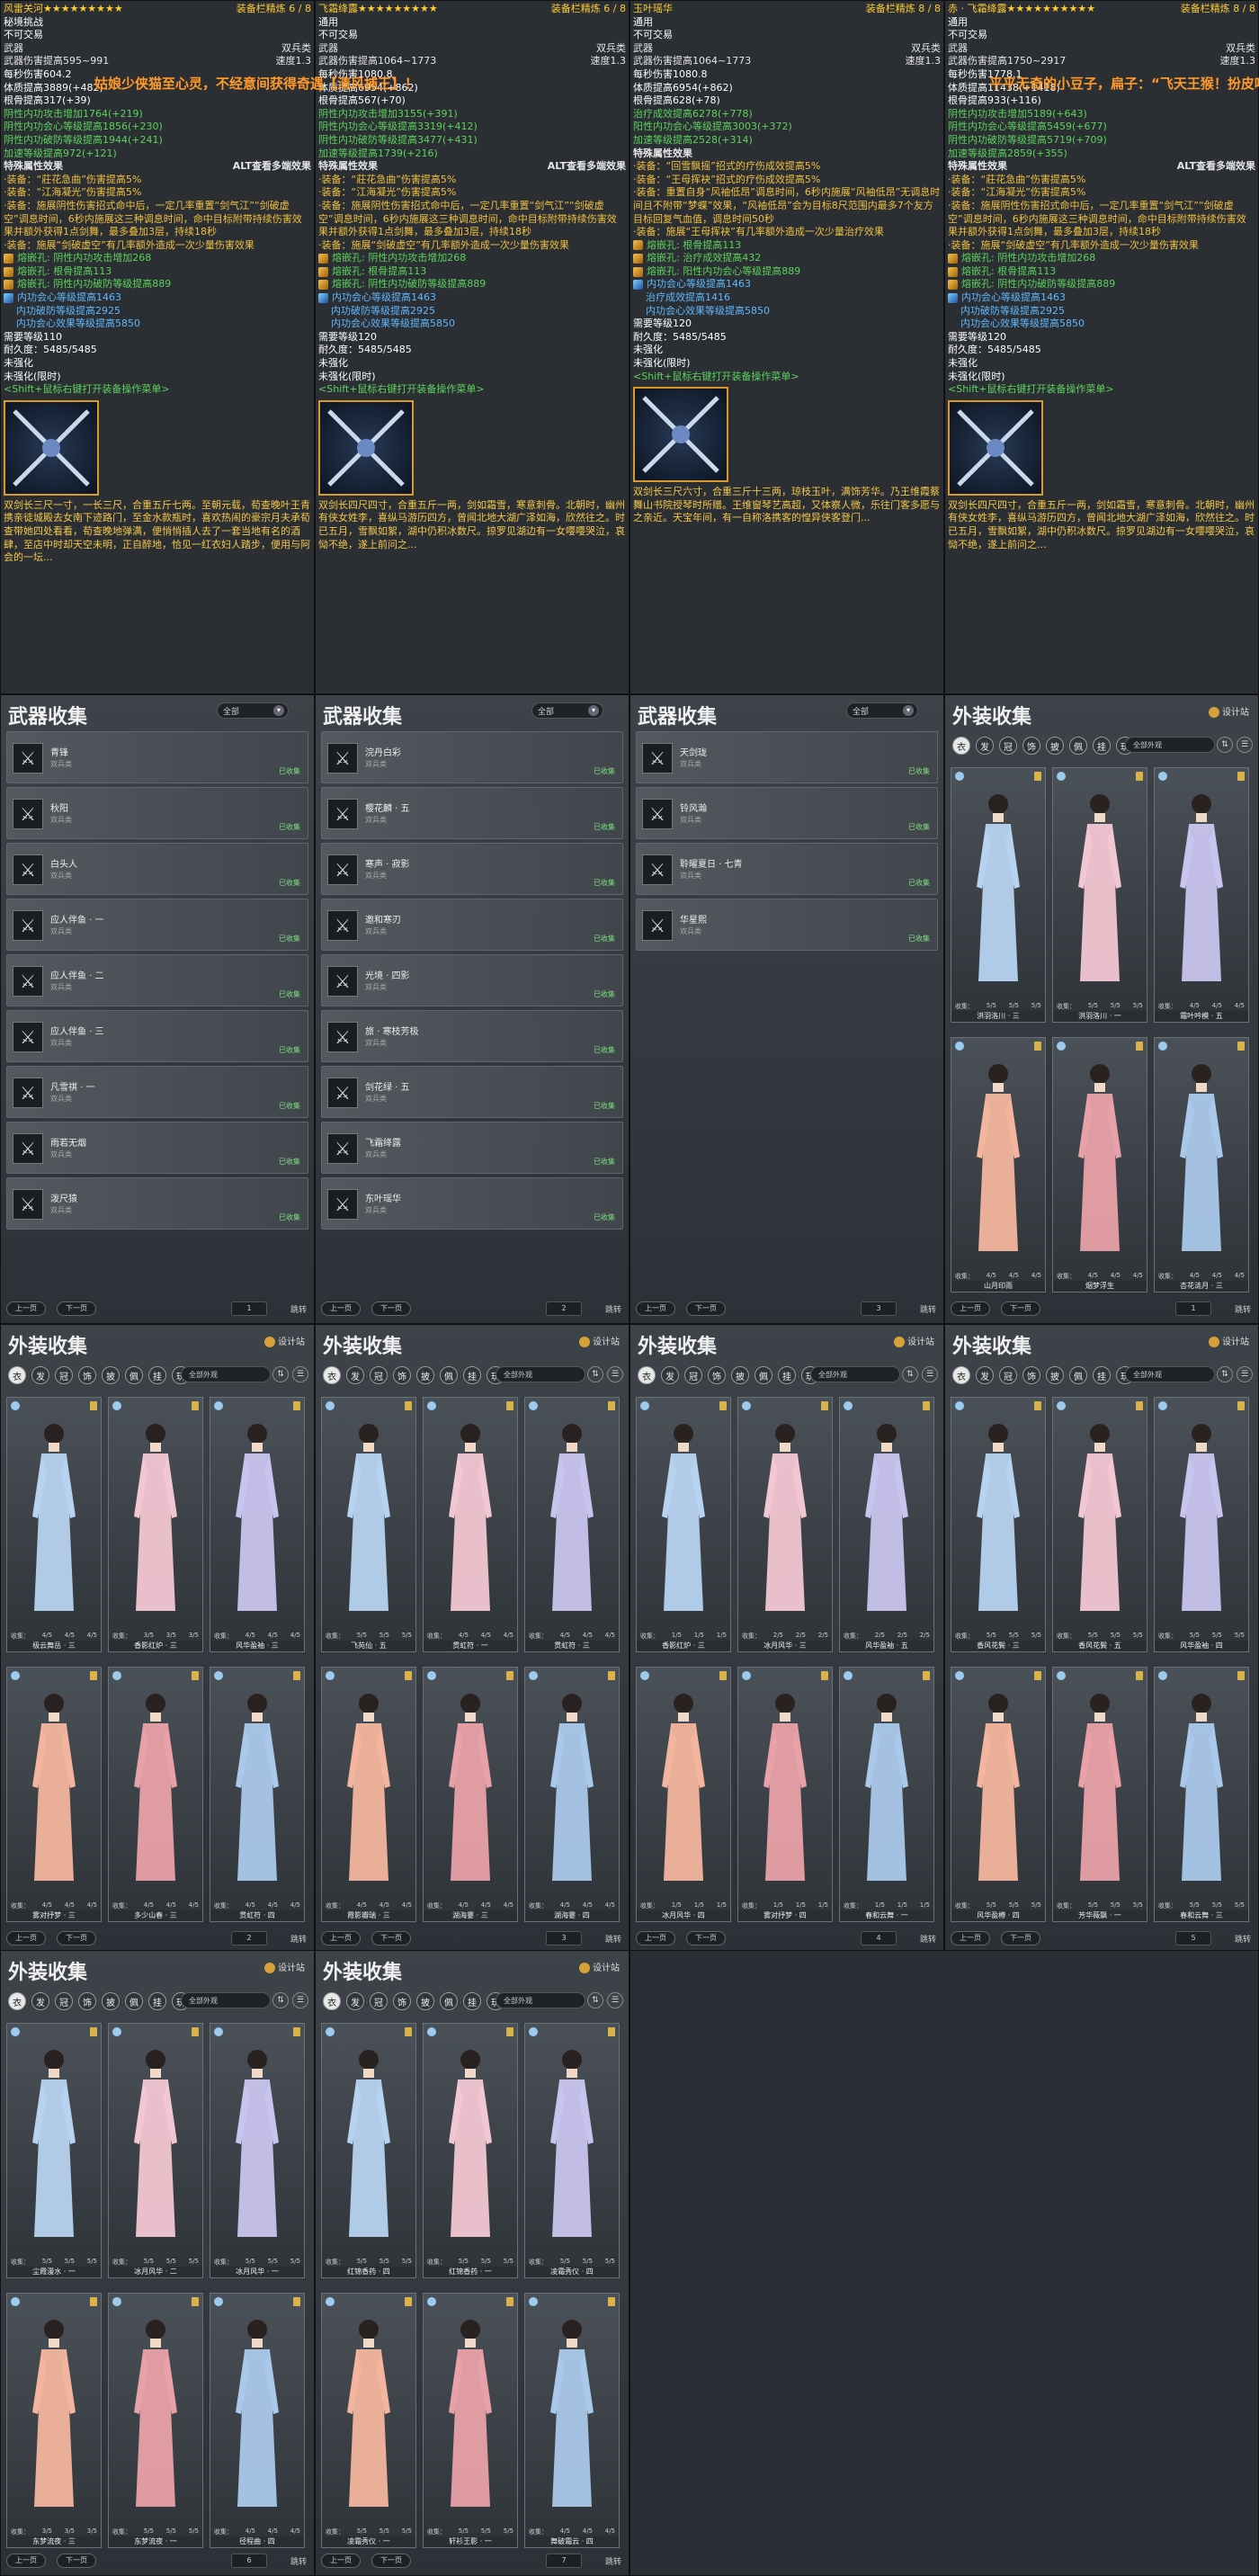 The width and height of the screenshot is (1259, 2576). I want to click on outfit-card: 收集： 5/5 5/5 5/5 冰月风华 · 一, so click(257, 2150).